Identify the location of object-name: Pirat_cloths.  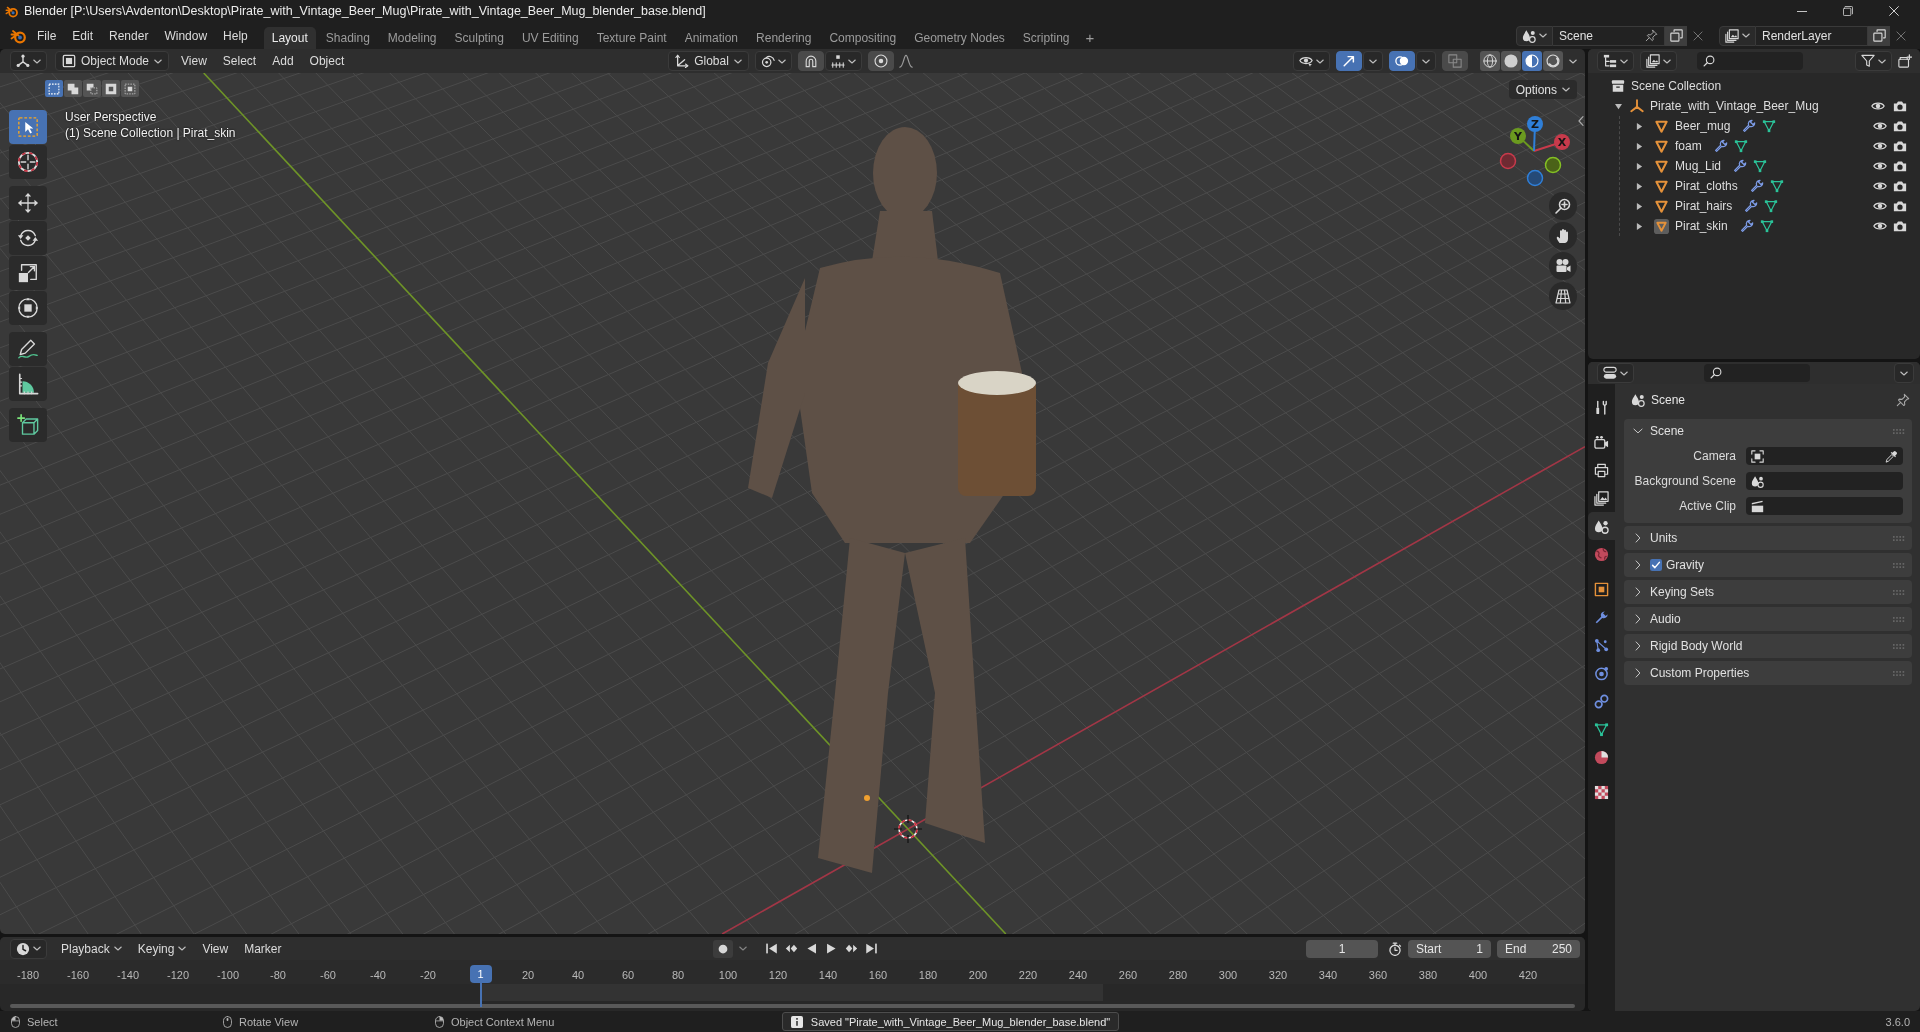
(1706, 186).